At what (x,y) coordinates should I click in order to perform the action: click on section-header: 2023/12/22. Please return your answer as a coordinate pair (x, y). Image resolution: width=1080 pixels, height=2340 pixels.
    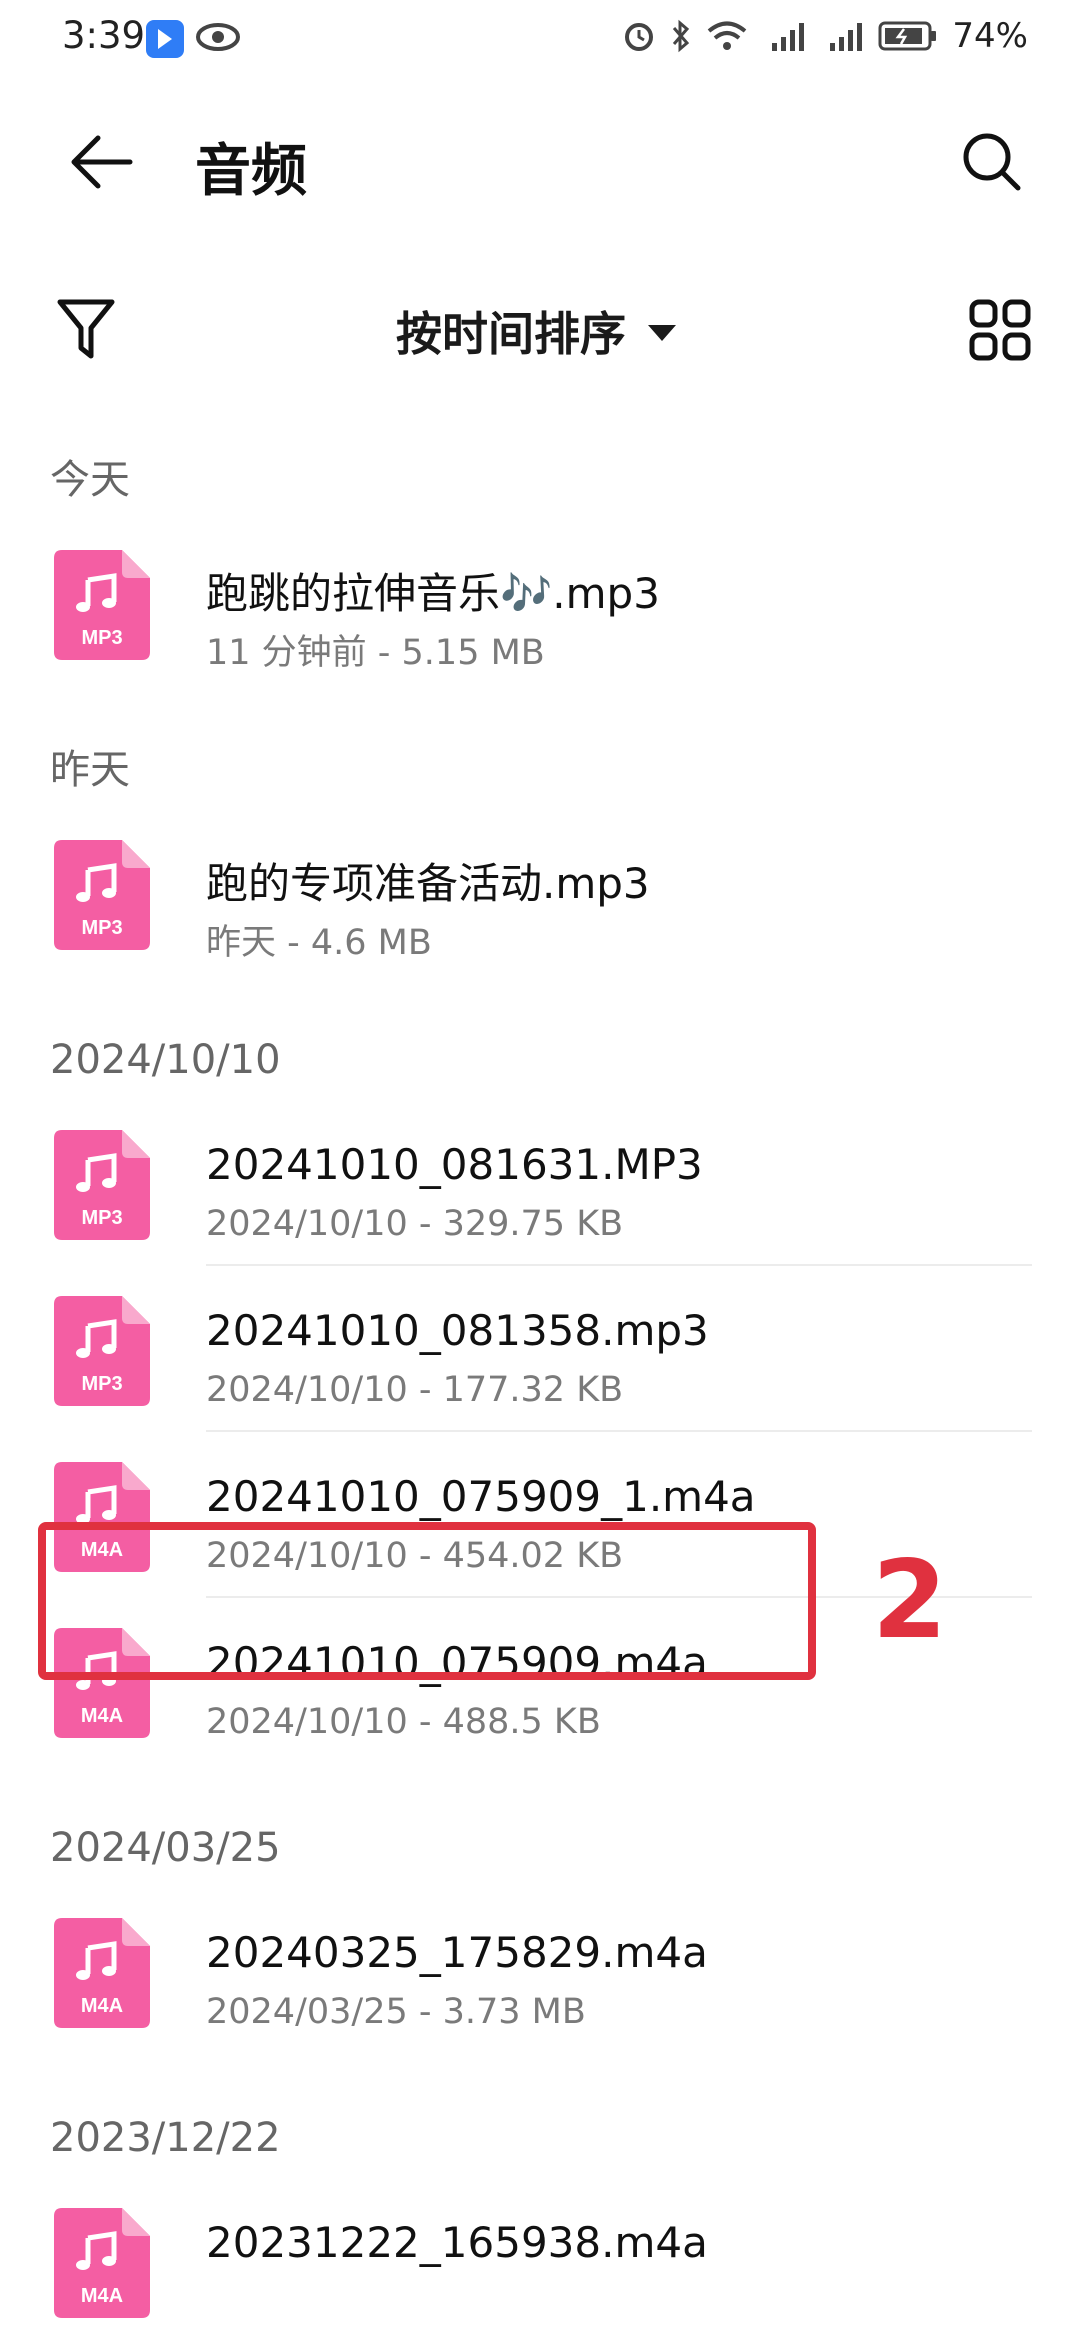
    Looking at the image, I should click on (165, 2138).